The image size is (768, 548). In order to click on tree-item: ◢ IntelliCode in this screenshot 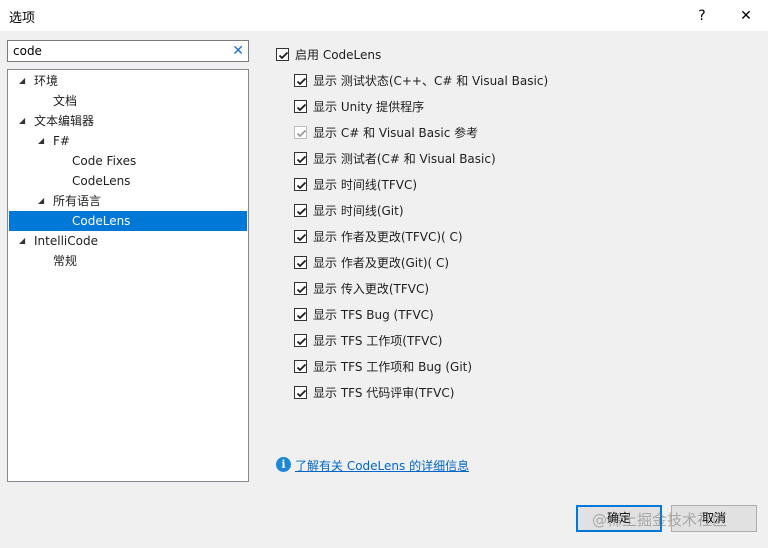, I will do `click(128, 241)`.